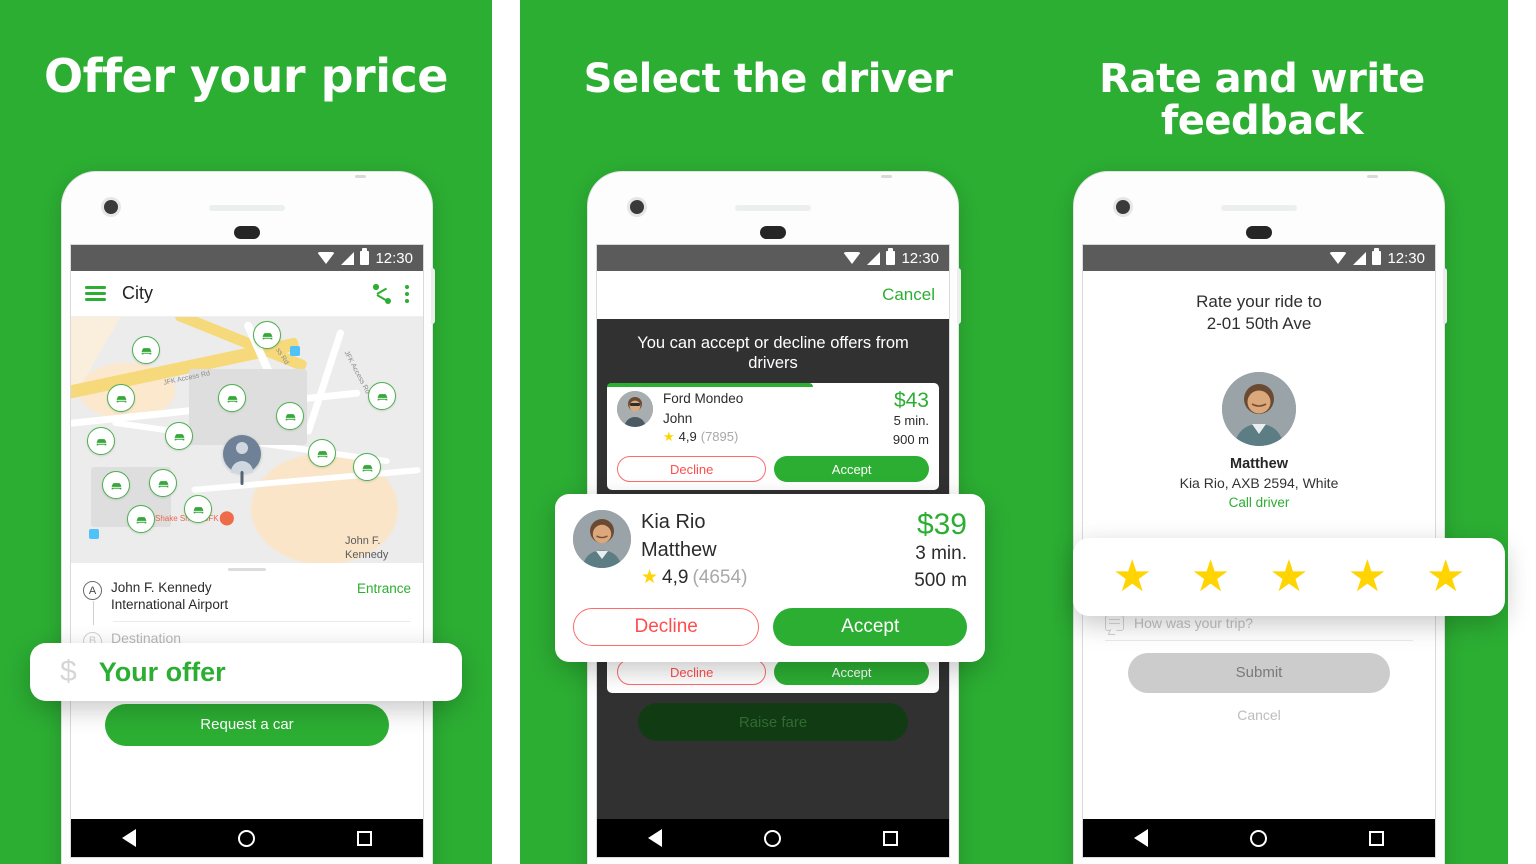 The height and width of the screenshot is (864, 1536). What do you see at coordinates (356, 372) in the screenshot?
I see `map-label: JFK Access Rd` at bounding box center [356, 372].